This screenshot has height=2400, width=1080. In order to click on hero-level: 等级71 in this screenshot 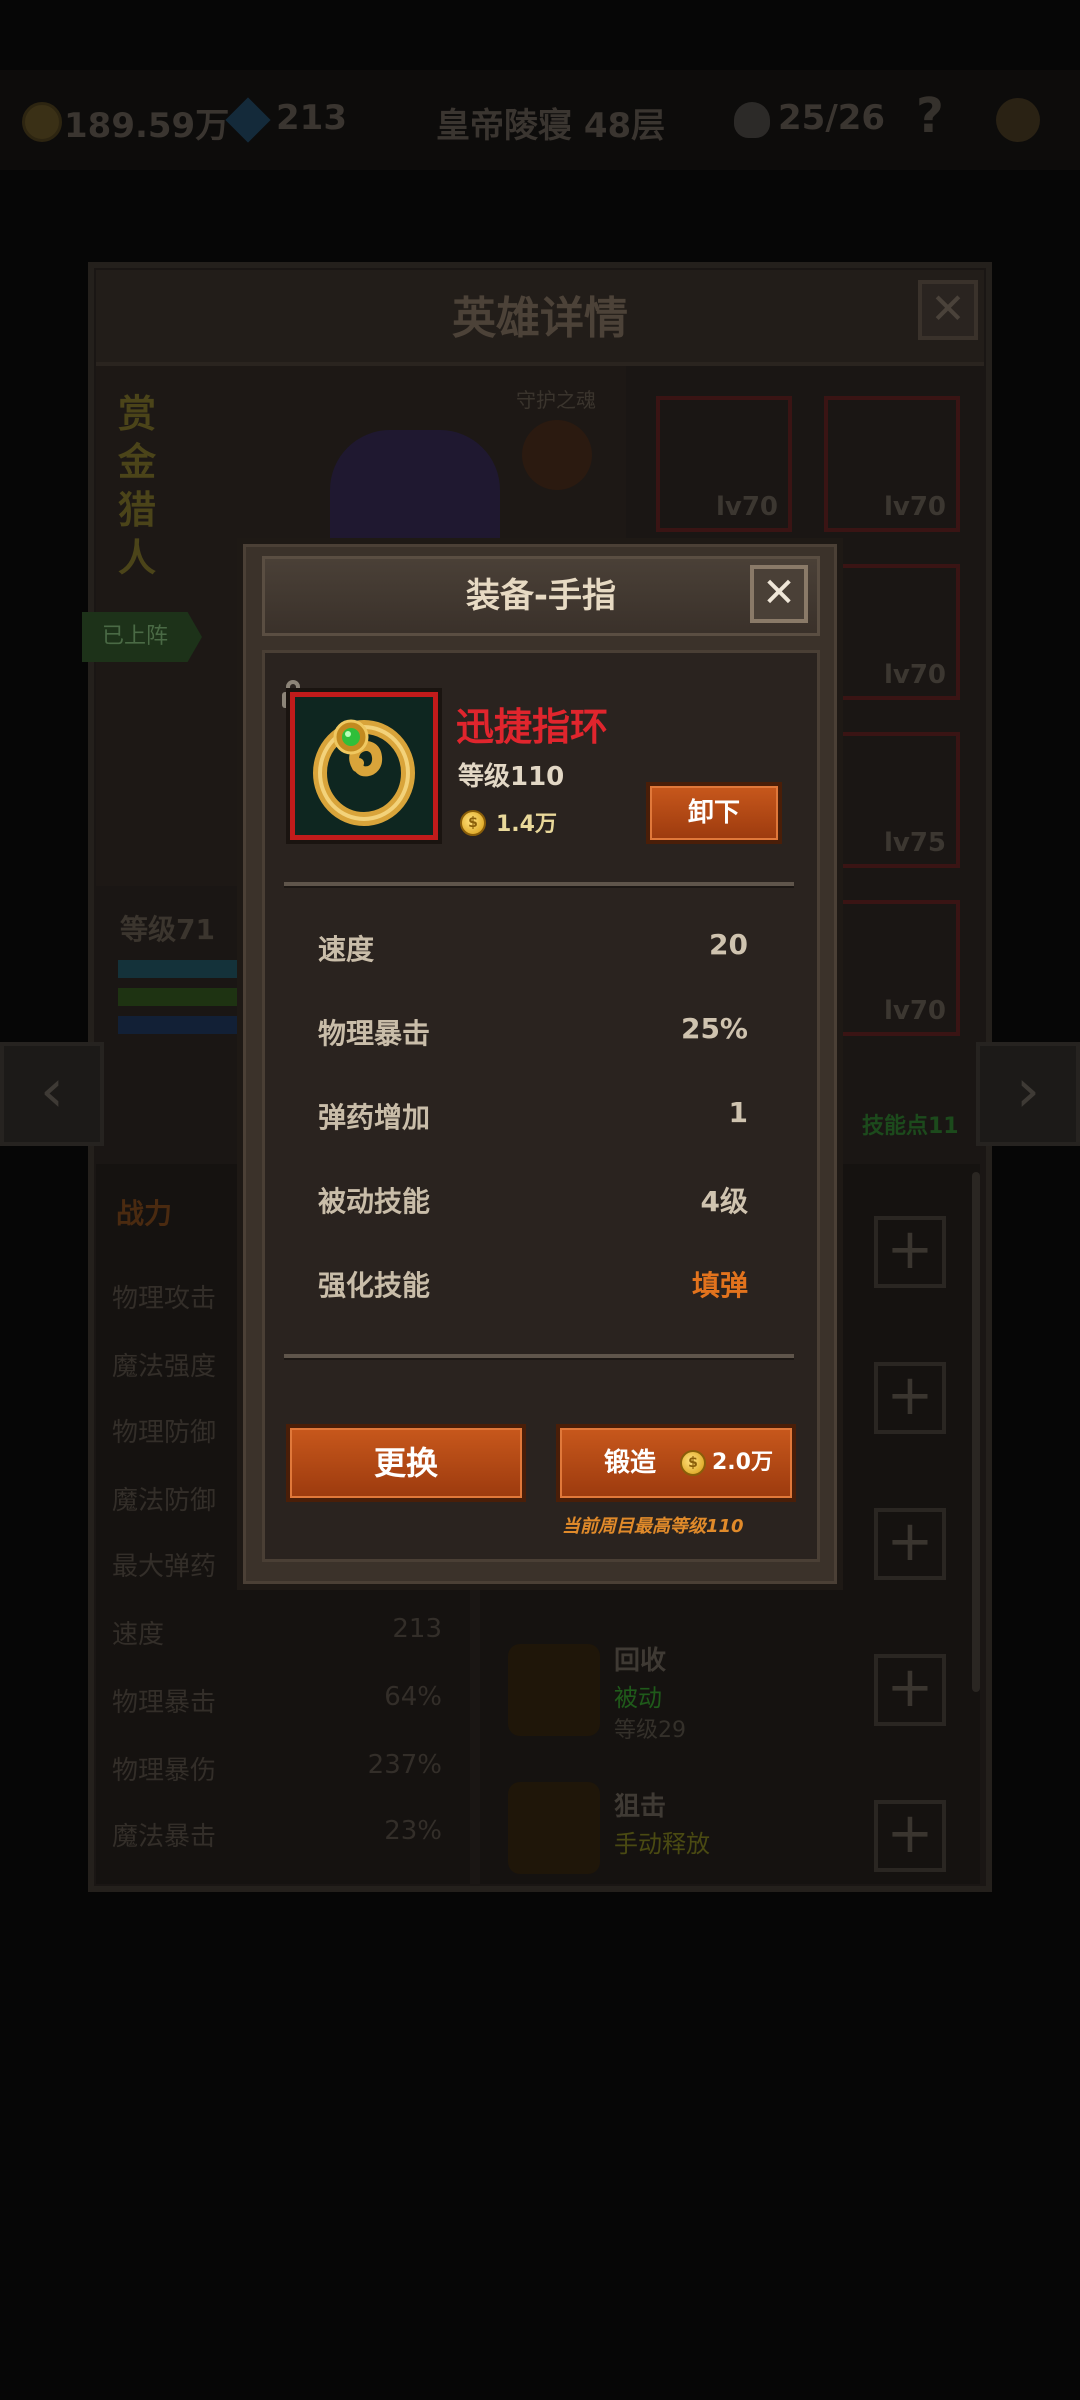, I will do `click(167, 929)`.